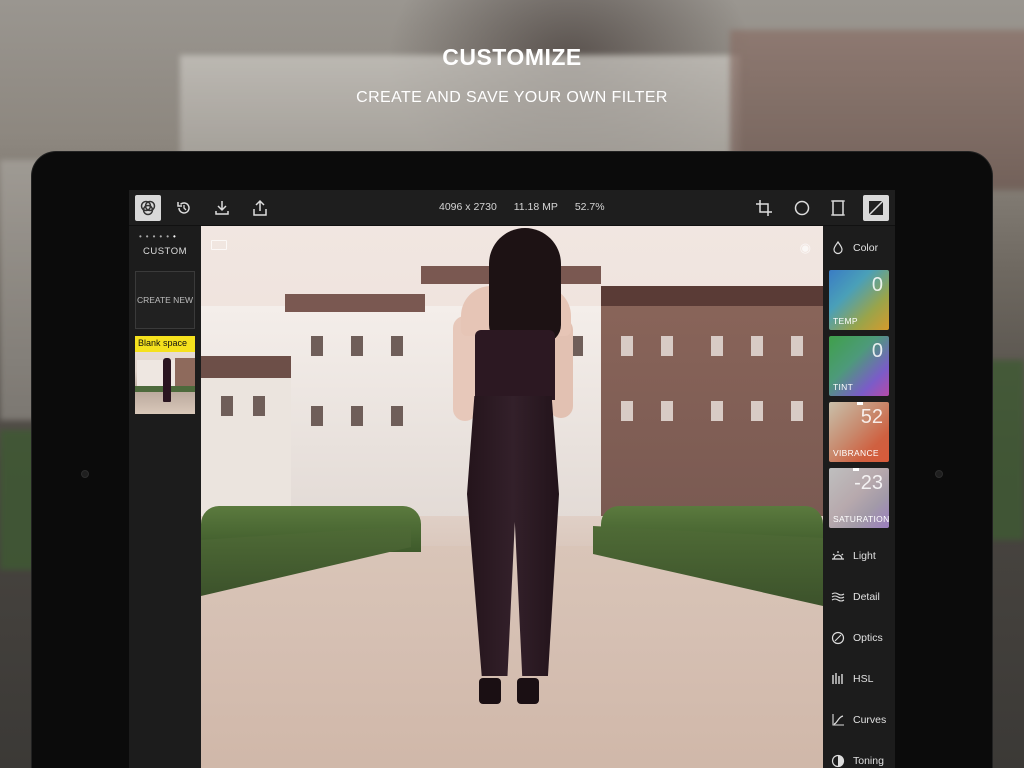 The width and height of the screenshot is (1024, 768). I want to click on section-curves: Curves, so click(859, 720).